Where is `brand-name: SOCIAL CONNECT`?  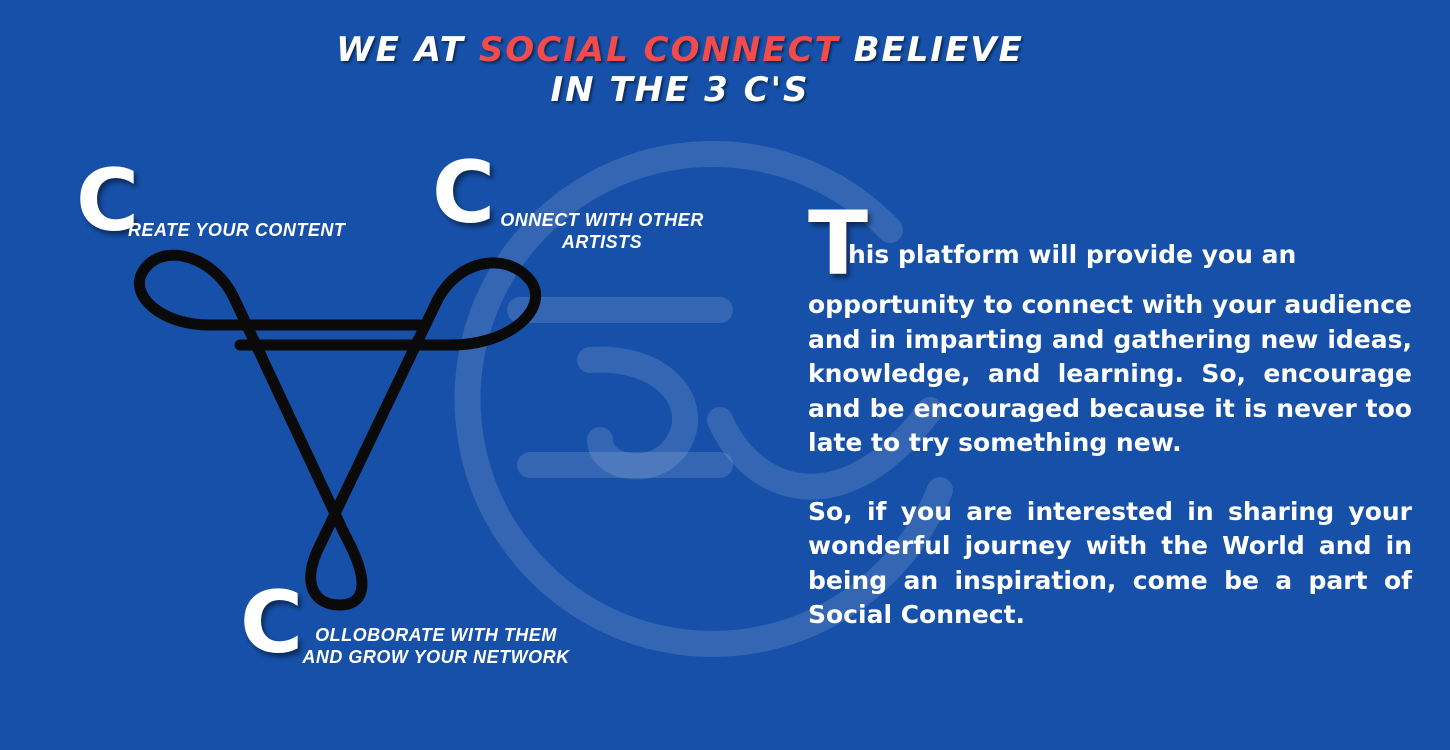
brand-name: SOCIAL CONNECT is located at coordinates (659, 50).